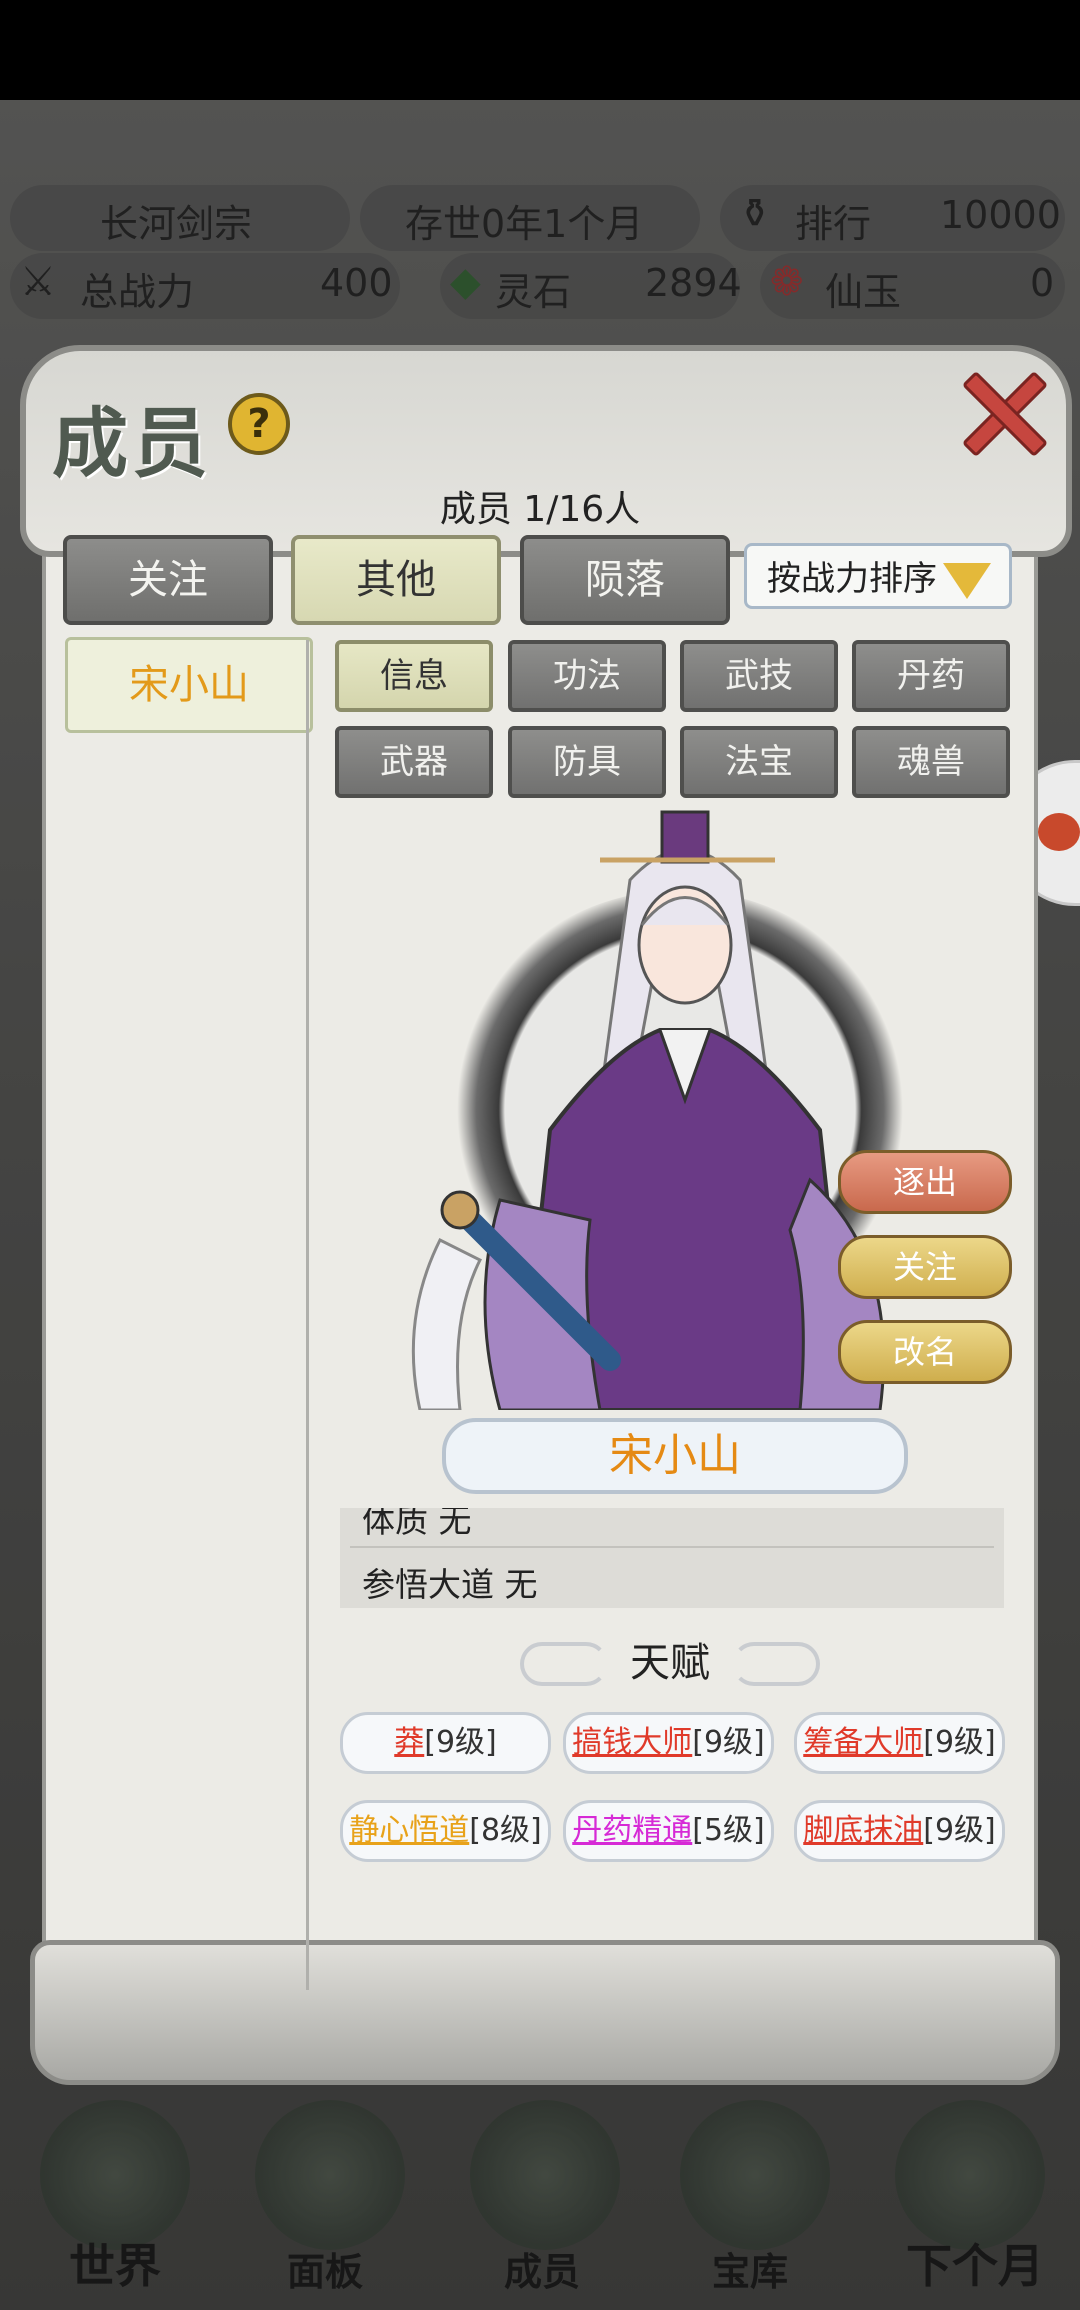  I want to click on talent-title: 天赋, so click(670, 1663).